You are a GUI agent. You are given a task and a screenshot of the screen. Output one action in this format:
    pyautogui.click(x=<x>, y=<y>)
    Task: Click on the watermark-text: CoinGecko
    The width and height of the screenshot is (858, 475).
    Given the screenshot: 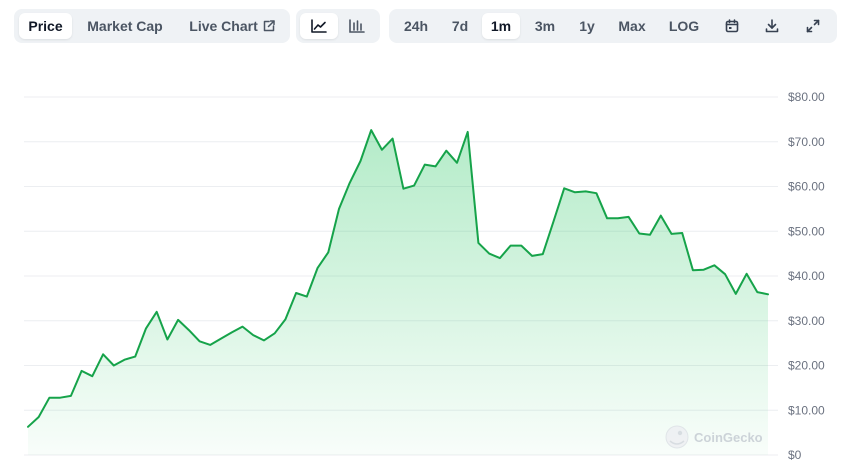 What is the action you would take?
    pyautogui.click(x=728, y=437)
    